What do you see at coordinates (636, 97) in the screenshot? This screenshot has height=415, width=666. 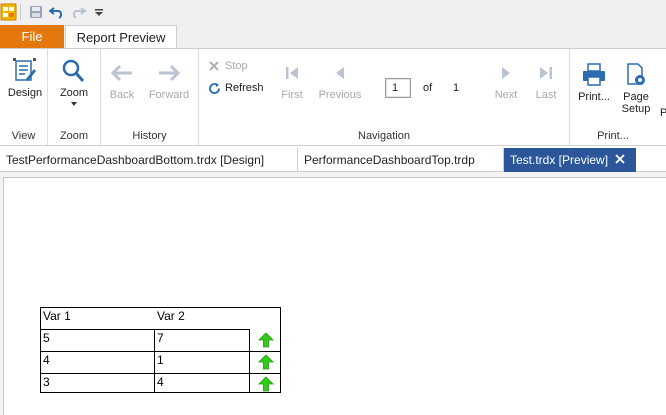 I see `page-setup-label-line1: Page` at bounding box center [636, 97].